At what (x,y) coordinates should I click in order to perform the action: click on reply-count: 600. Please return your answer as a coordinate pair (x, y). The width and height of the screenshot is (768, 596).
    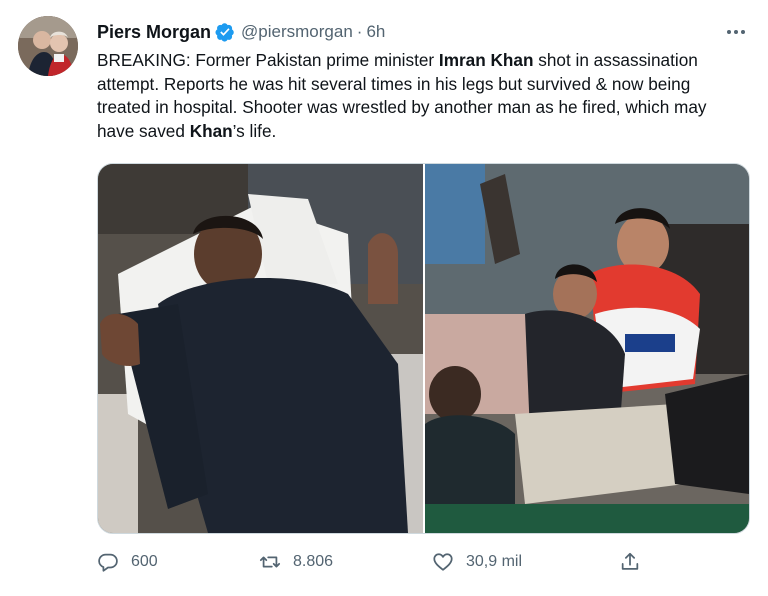
    Looking at the image, I should click on (144, 561).